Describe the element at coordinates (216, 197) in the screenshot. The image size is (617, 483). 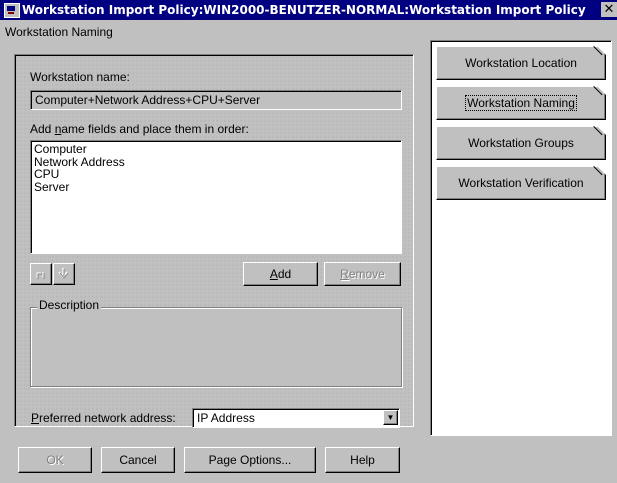
I see `name-fields-list: Computer Network Address CPU Server` at that location.